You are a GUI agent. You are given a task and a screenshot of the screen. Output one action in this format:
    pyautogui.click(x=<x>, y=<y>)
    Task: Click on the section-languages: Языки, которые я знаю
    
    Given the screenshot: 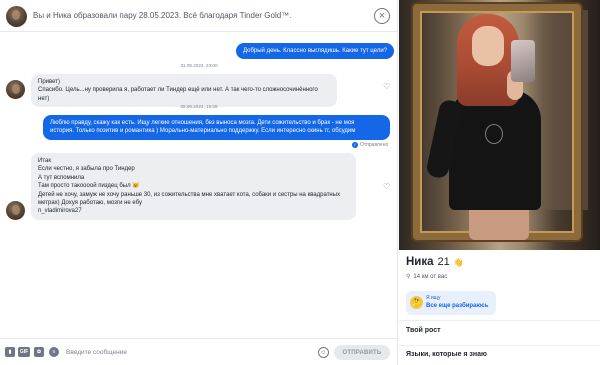 What is the action you would take?
    pyautogui.click(x=447, y=354)
    